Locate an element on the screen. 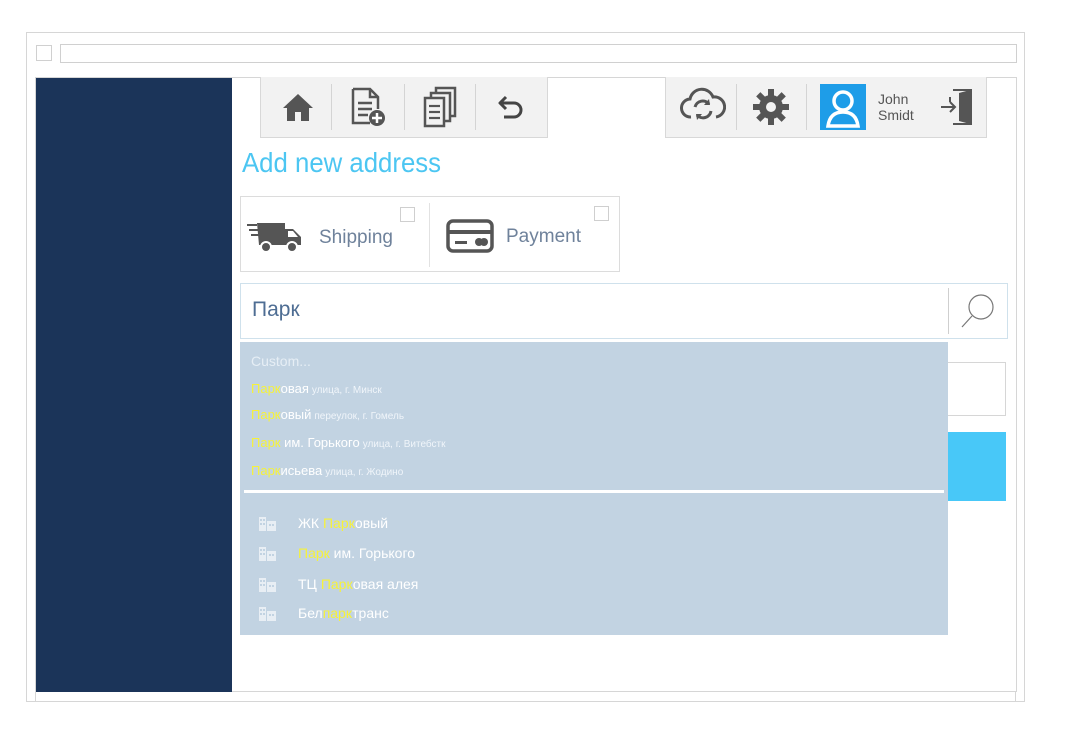 The height and width of the screenshot is (733, 1074). shipping-option: Shipping is located at coordinates (335, 234).